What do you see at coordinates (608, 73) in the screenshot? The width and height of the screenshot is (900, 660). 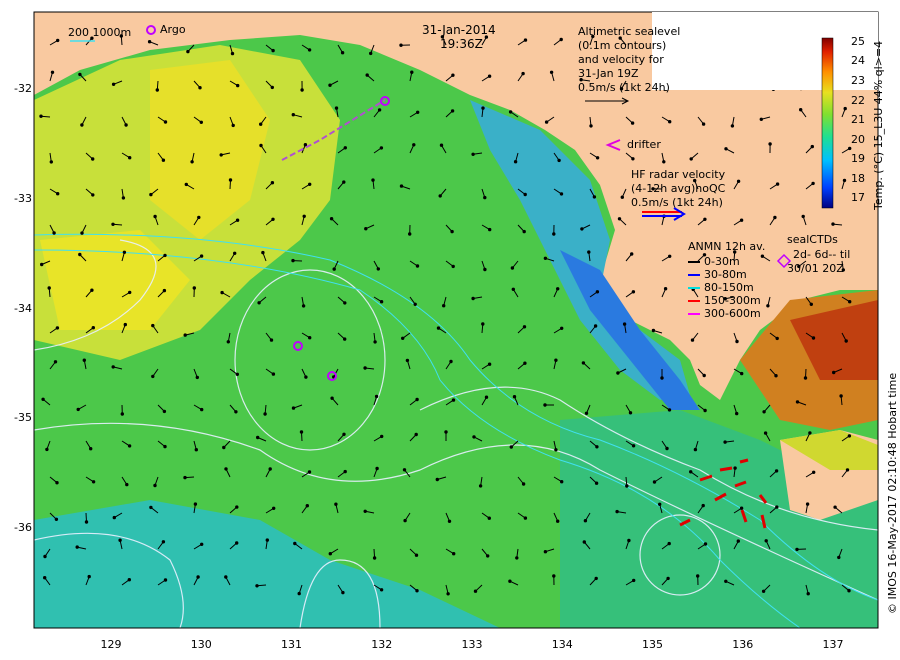 I see `altimetry-line-4: 31-Jan 19Z` at bounding box center [608, 73].